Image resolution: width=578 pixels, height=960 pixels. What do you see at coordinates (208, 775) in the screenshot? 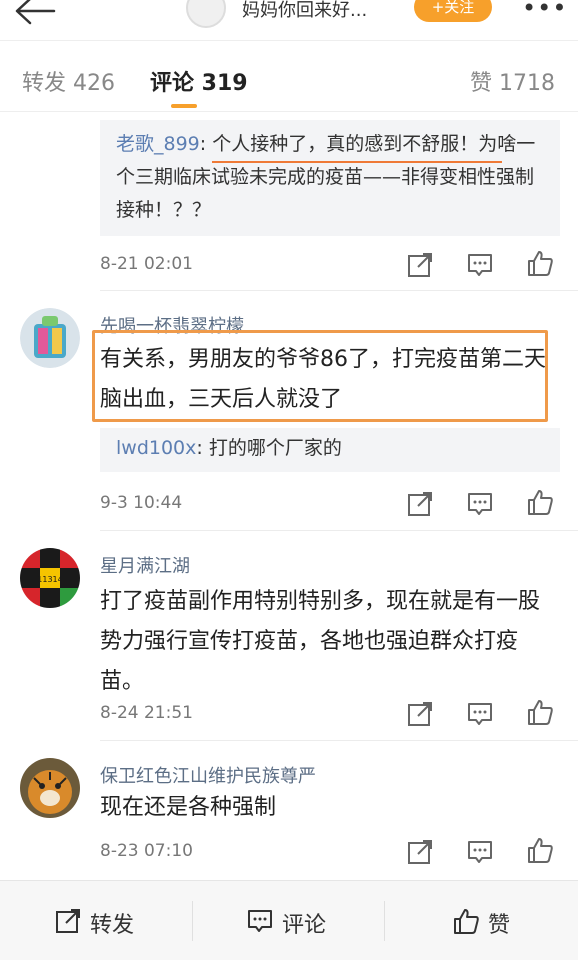
I see `username: 保卫红色江山维护民族尊严` at bounding box center [208, 775].